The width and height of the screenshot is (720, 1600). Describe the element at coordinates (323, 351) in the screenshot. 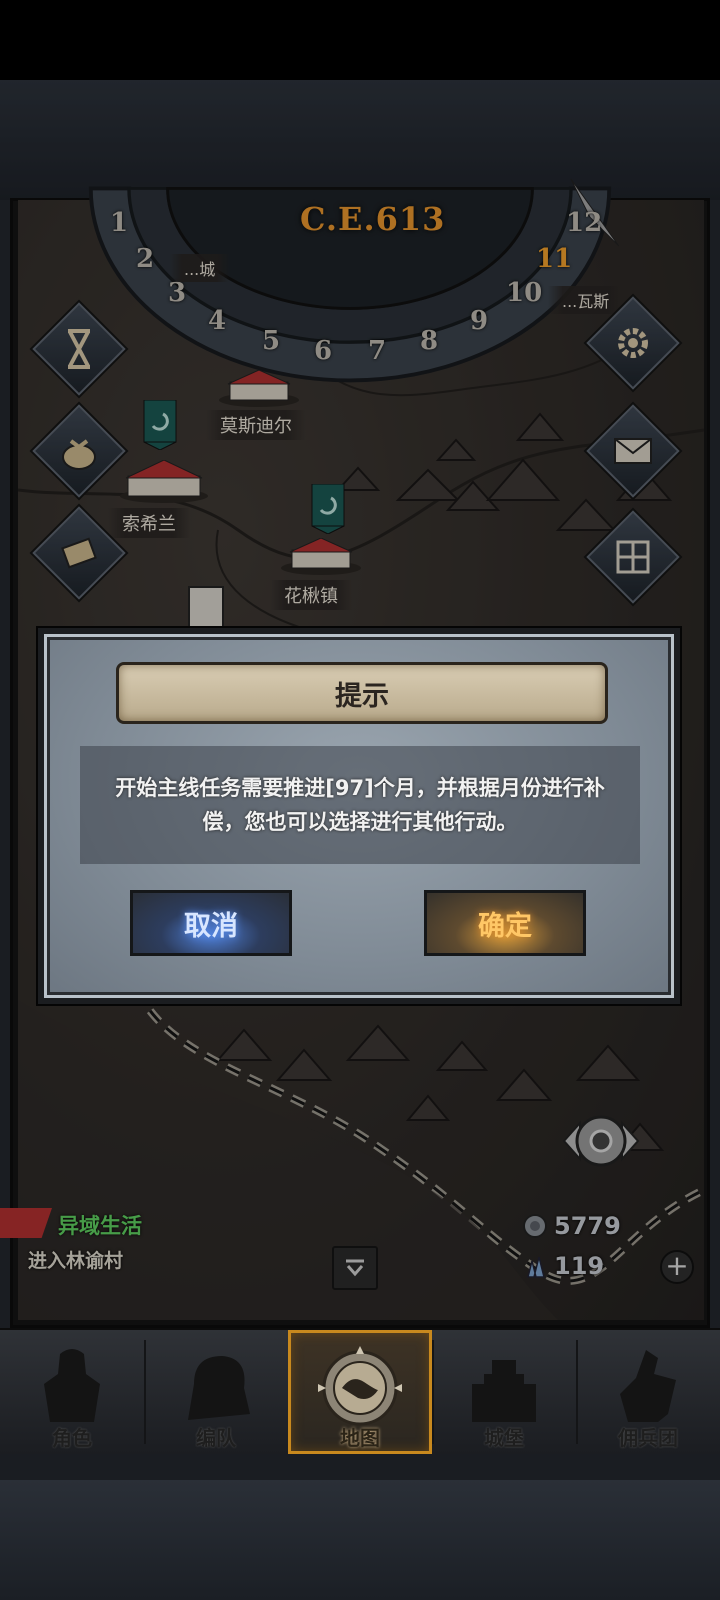

I see `month-6: 6` at that location.